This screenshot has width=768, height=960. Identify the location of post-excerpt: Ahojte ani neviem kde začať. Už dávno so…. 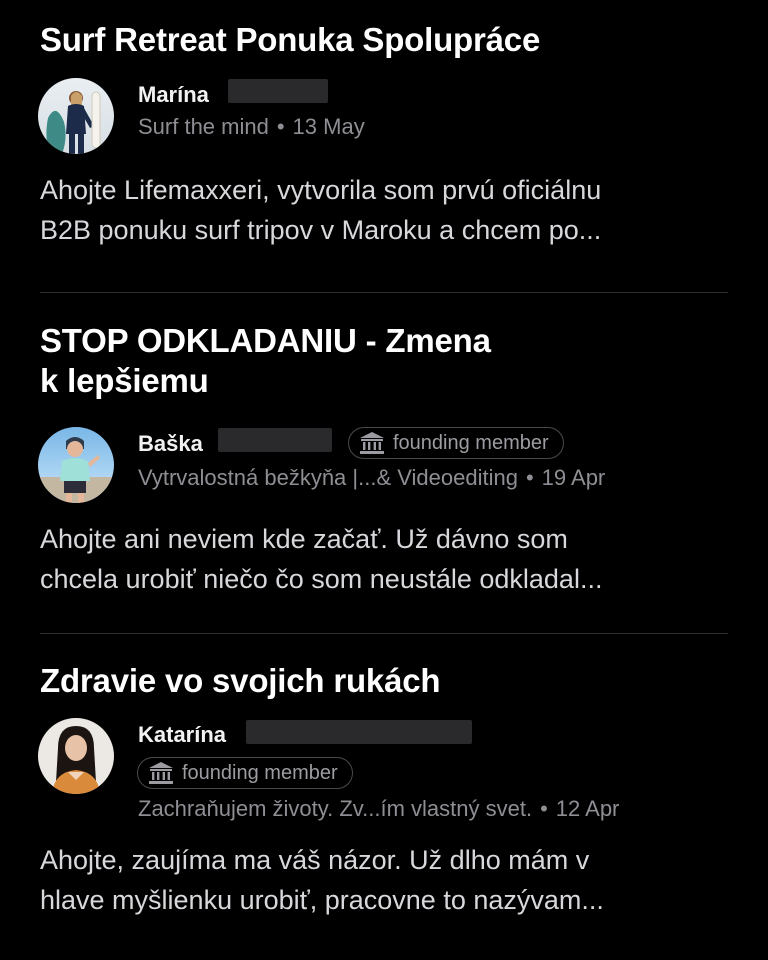
(385, 559).